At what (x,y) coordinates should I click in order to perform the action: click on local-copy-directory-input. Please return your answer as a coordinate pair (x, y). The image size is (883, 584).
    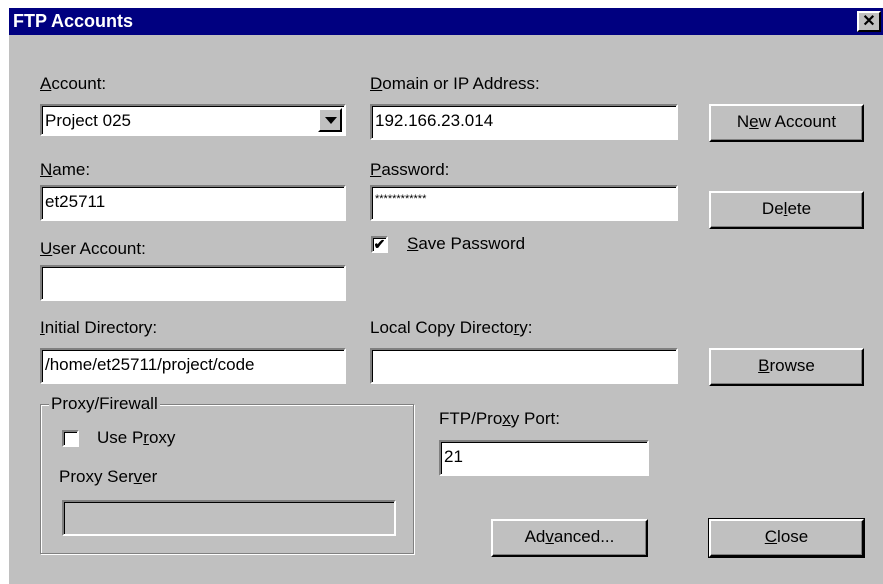
    Looking at the image, I should click on (524, 366).